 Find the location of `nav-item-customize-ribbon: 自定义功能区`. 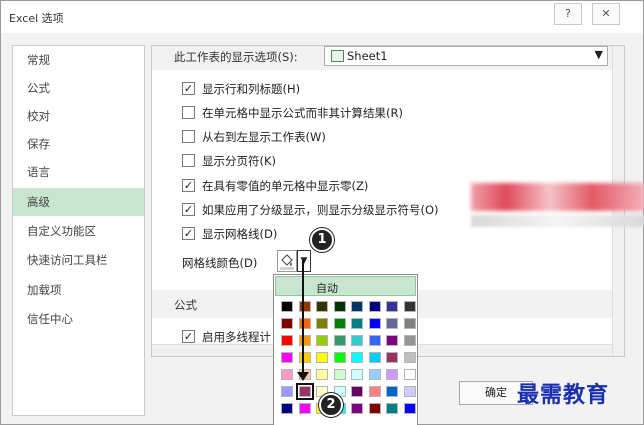

nav-item-customize-ribbon: 自定义功能区 is located at coordinates (78, 231).